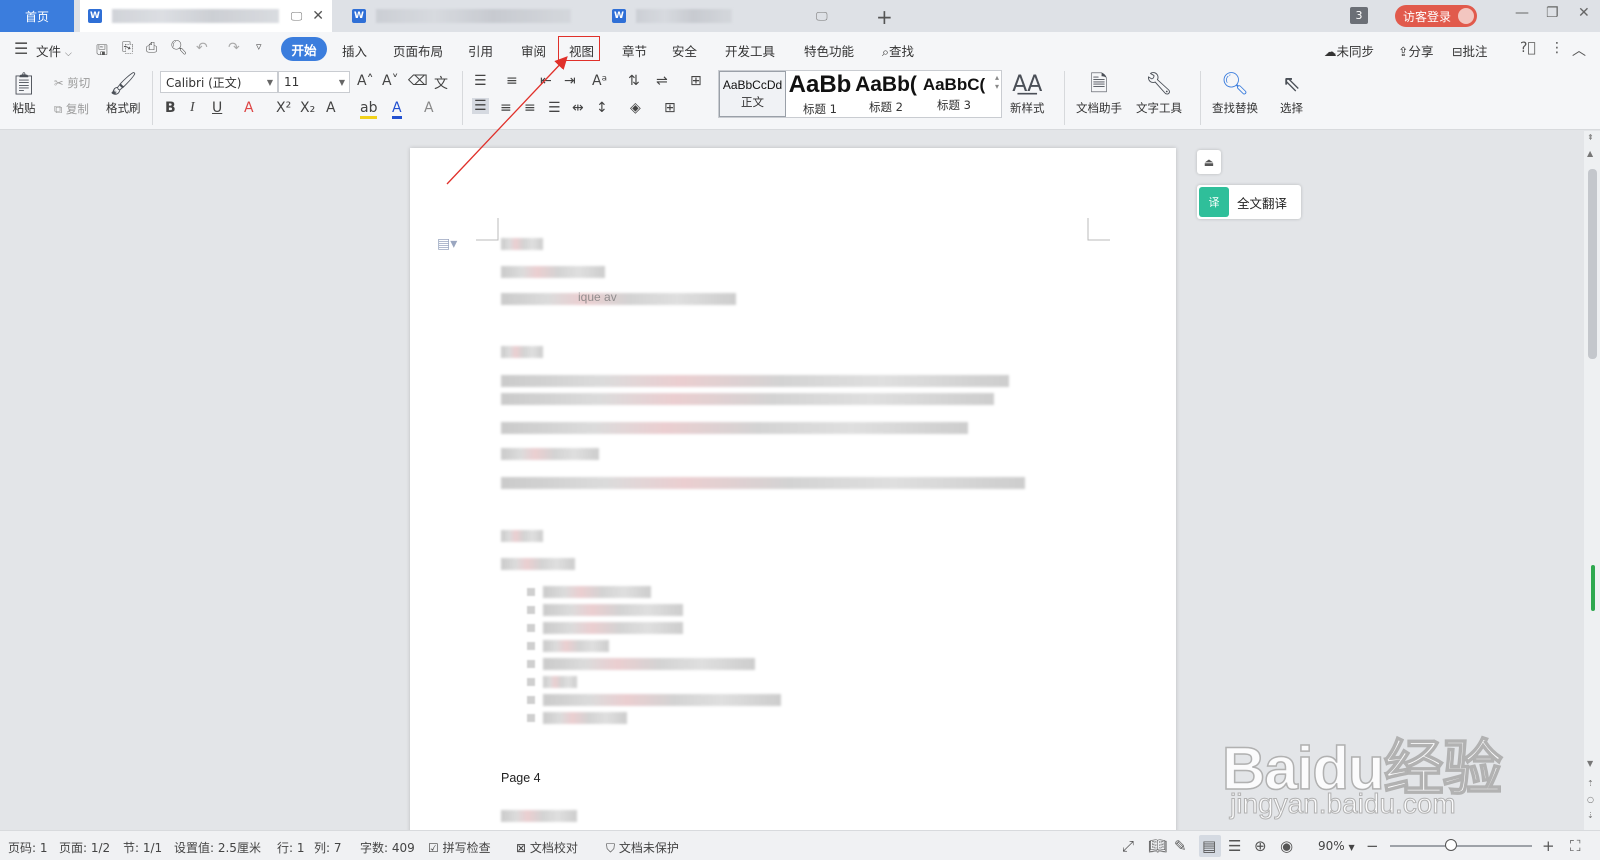  I want to click on undo-icon: ↶, so click(202, 48).